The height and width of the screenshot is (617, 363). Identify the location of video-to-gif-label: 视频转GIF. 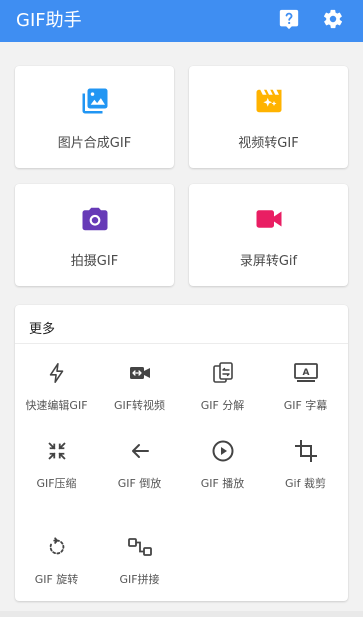
(268, 143).